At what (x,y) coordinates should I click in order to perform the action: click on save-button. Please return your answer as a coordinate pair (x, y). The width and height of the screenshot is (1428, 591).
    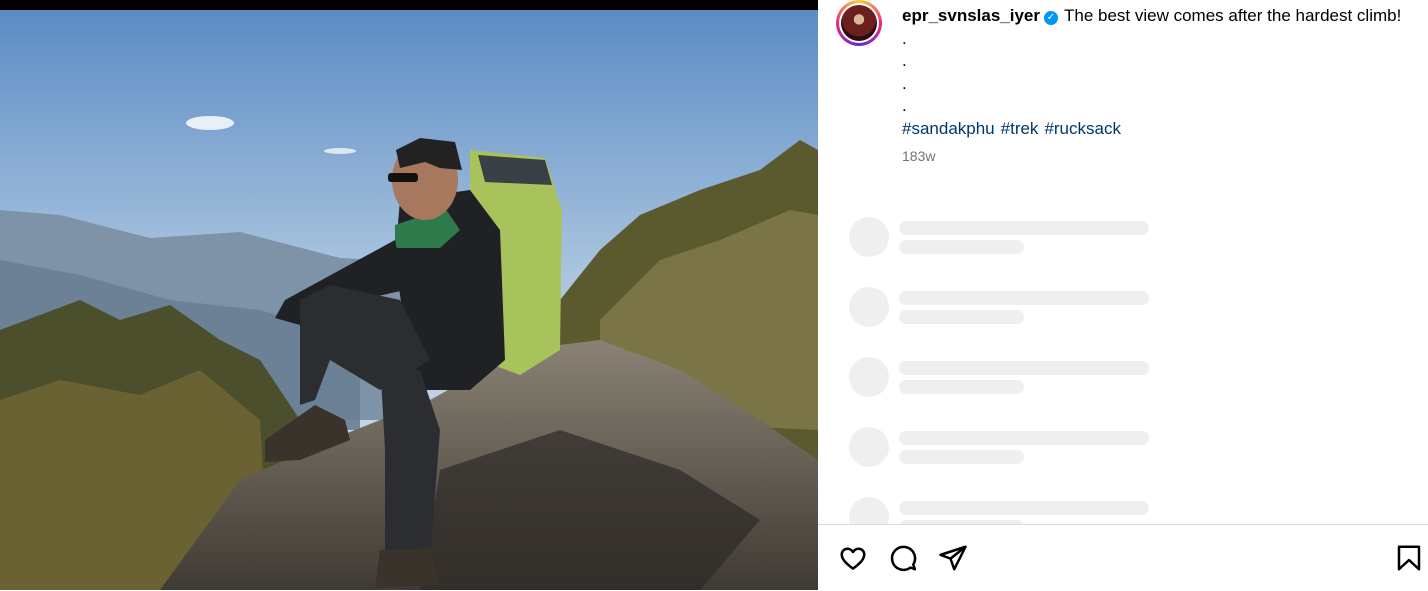
    Looking at the image, I should click on (1409, 558).